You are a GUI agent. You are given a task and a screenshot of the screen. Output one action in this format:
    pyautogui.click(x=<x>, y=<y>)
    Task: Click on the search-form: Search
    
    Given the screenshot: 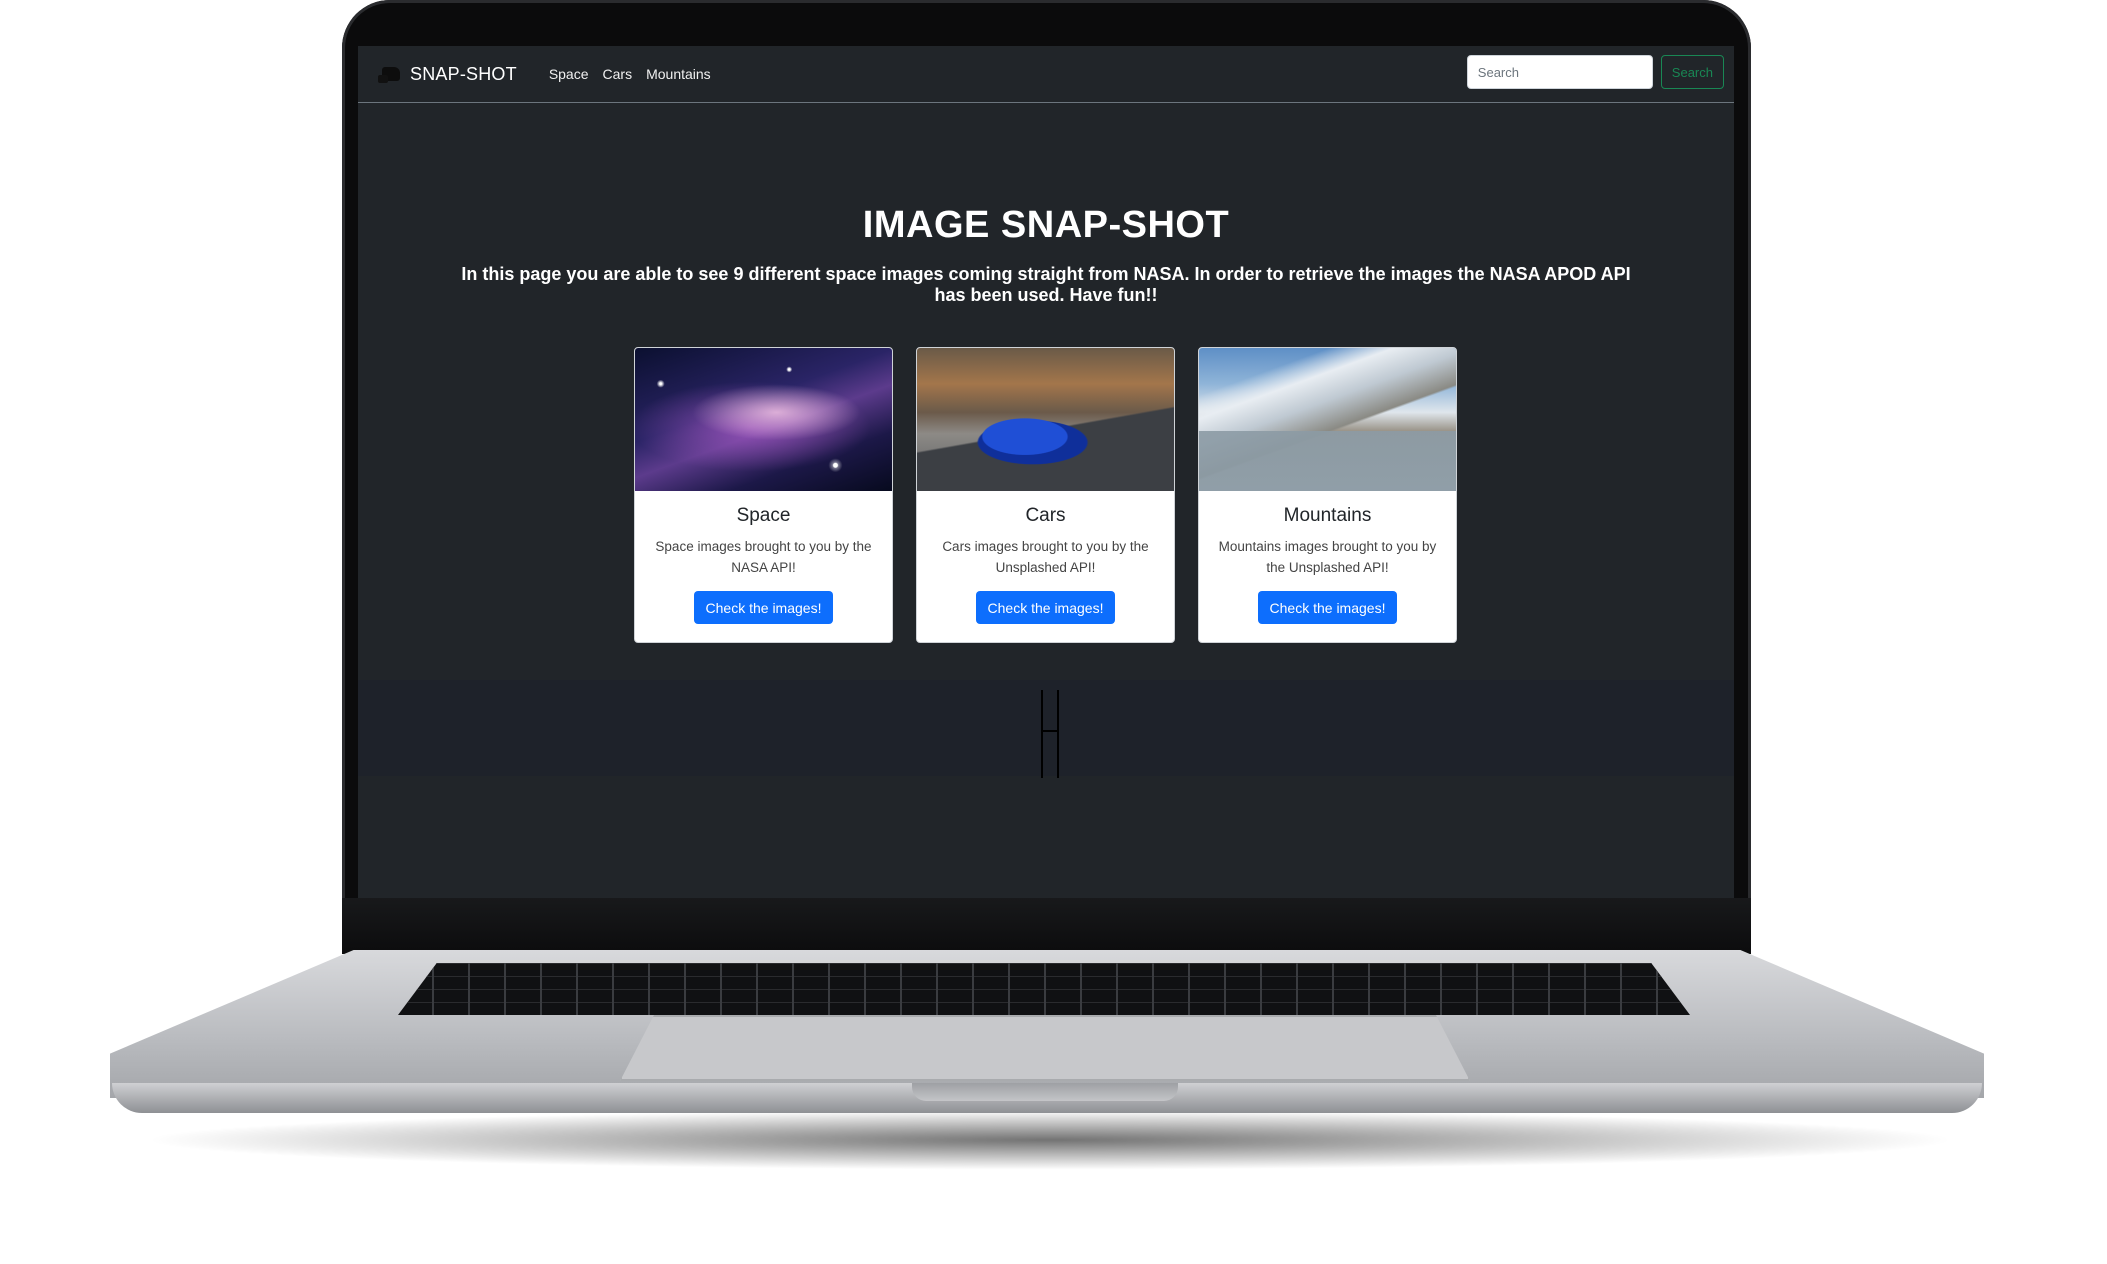 What is the action you would take?
    pyautogui.click(x=1595, y=72)
    